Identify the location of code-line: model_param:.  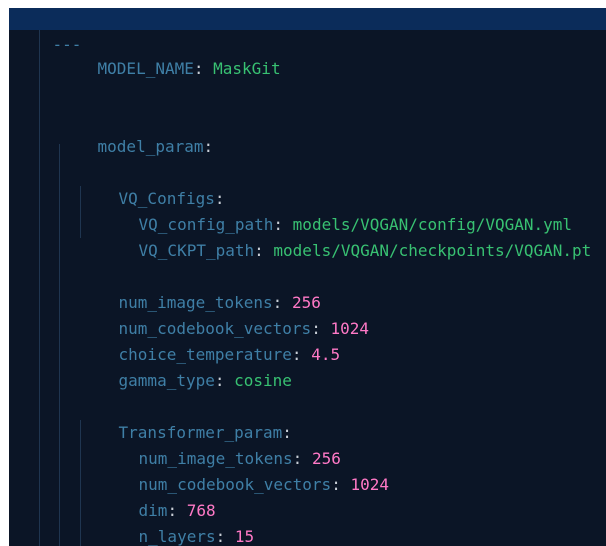
(136, 132).